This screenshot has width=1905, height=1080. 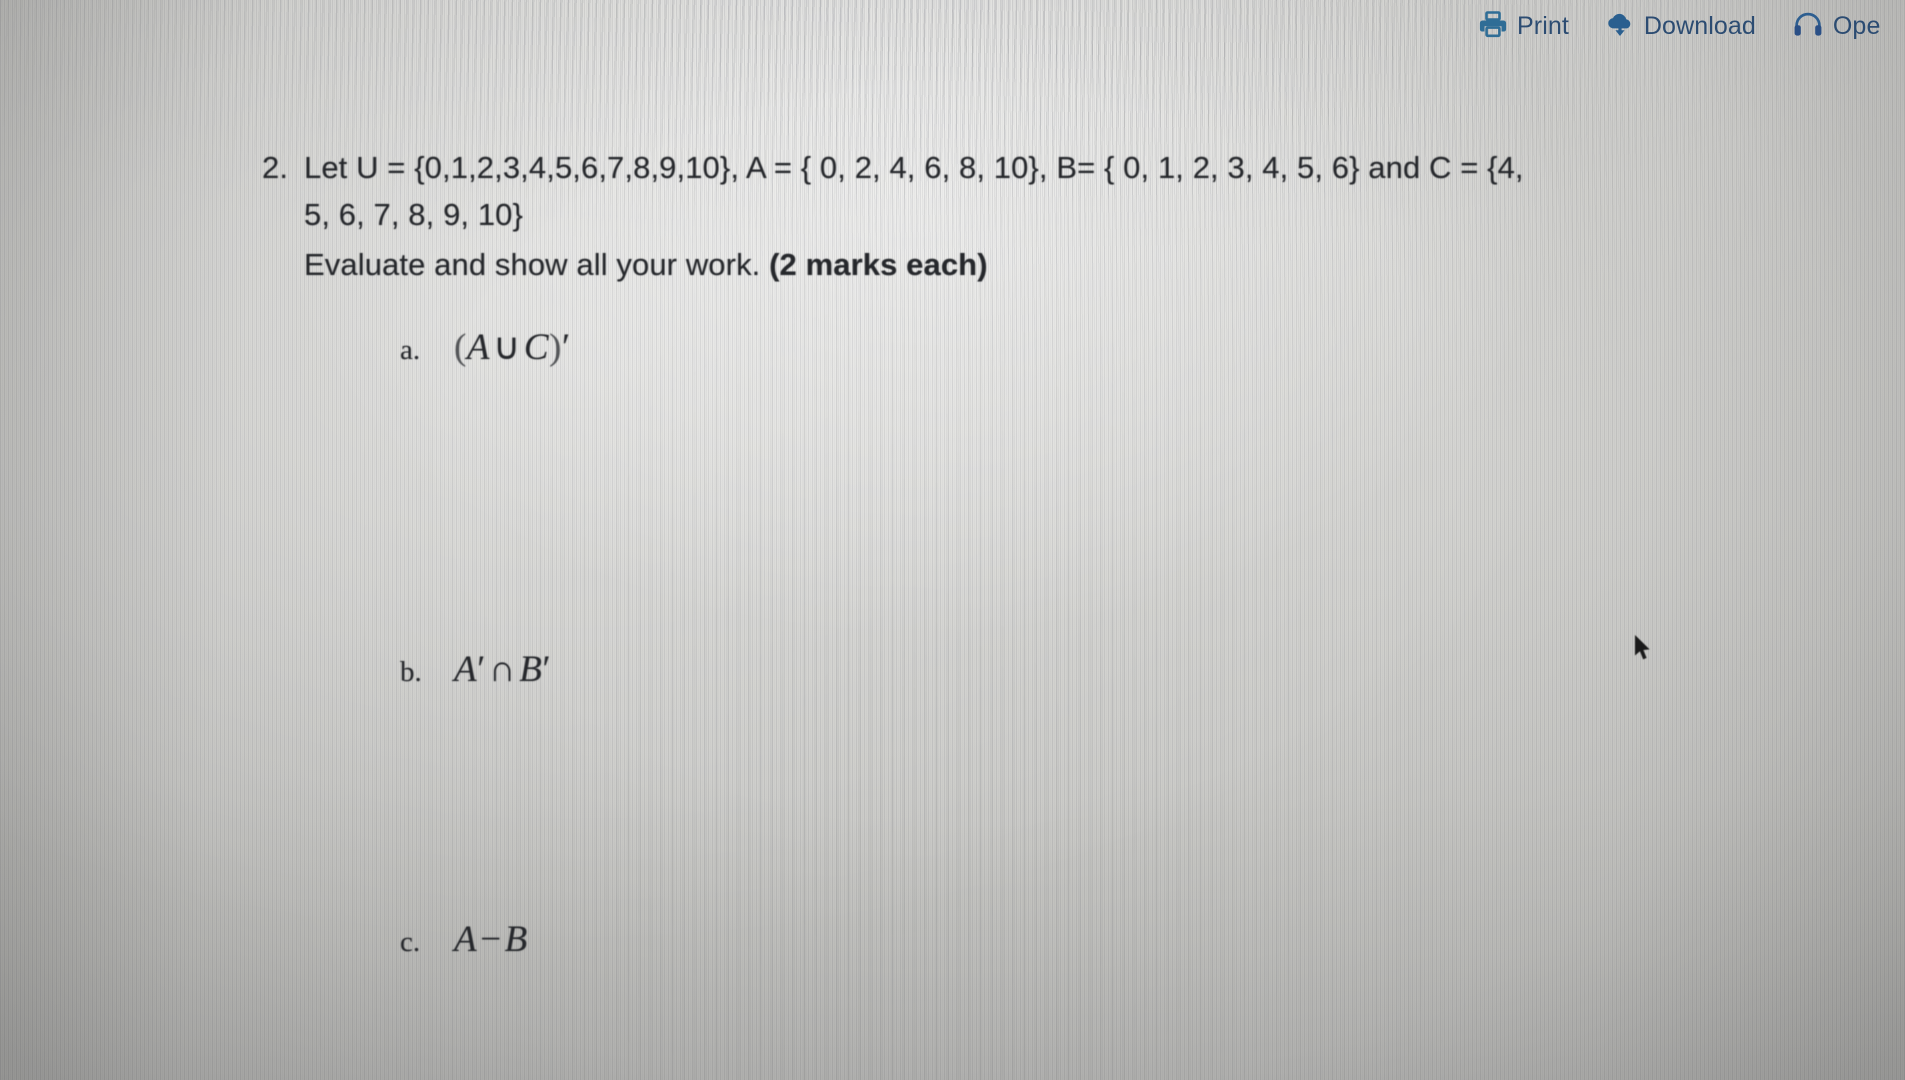 I want to click on question-line-2: 5, 6, 7, 8, 9, 10}, so click(x=413, y=214).